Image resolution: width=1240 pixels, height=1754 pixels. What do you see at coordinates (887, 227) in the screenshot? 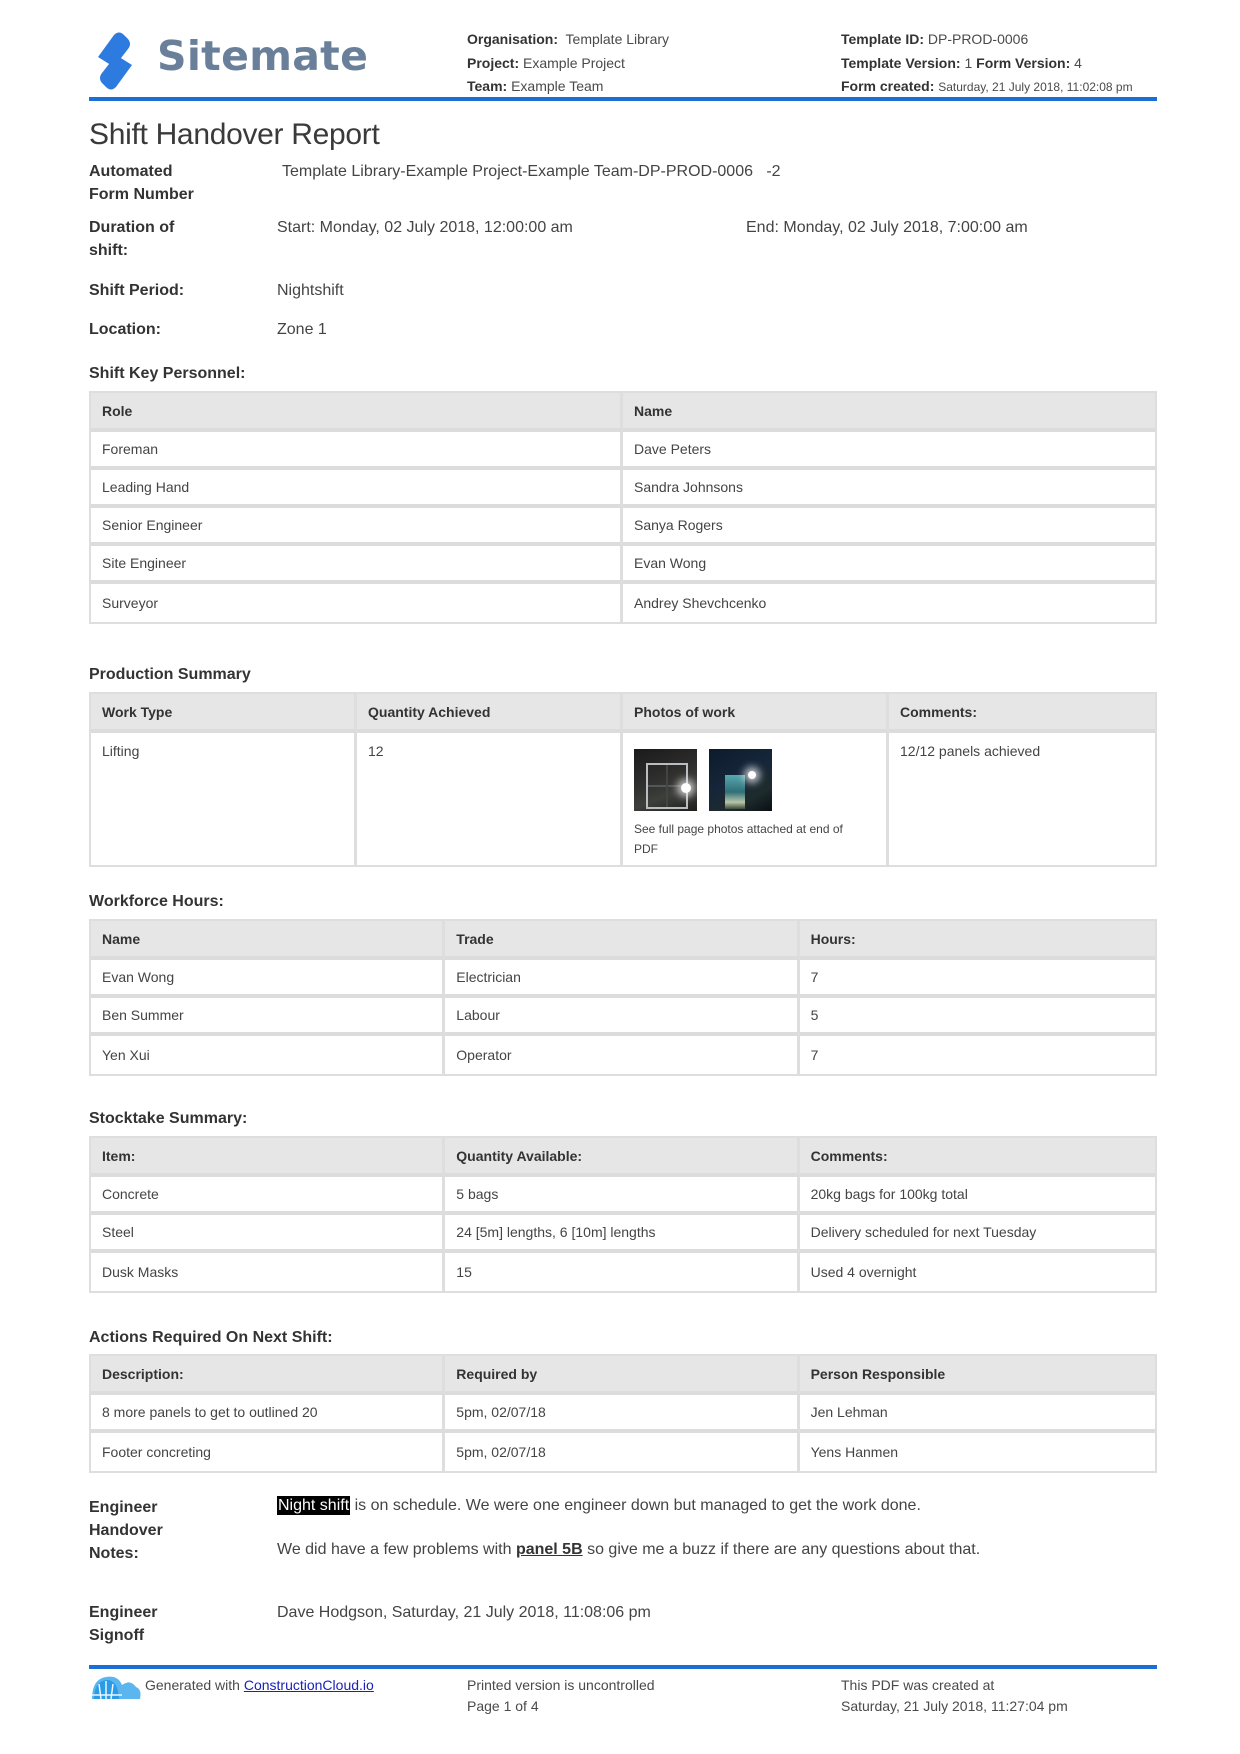
I see `shift-end-value: End: Monday, 02 July 2018, 7:00:00 am` at bounding box center [887, 227].